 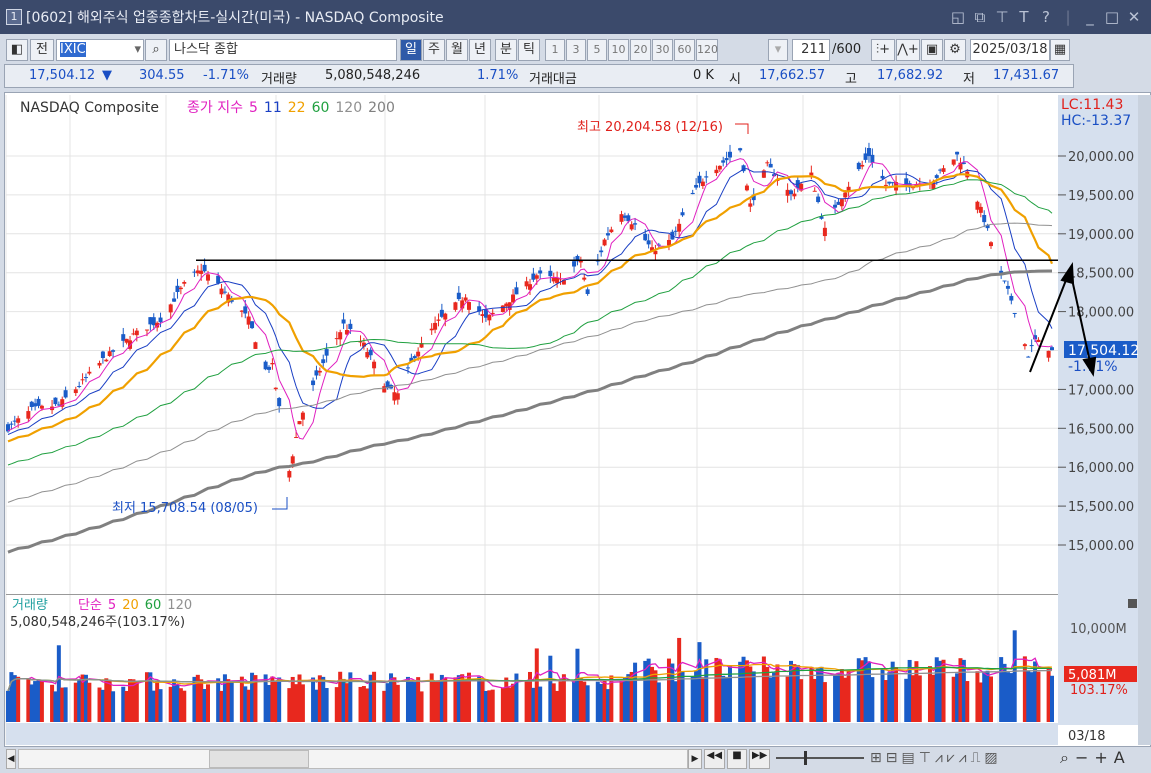 I want to click on volume-ma-legend: 단순 5 20 60 120, so click(x=135, y=605).